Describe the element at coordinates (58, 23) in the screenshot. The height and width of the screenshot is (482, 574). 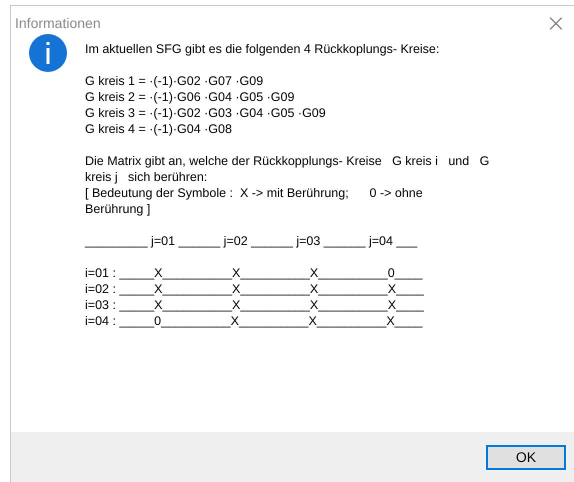
I see `window-title: Informationen` at that location.